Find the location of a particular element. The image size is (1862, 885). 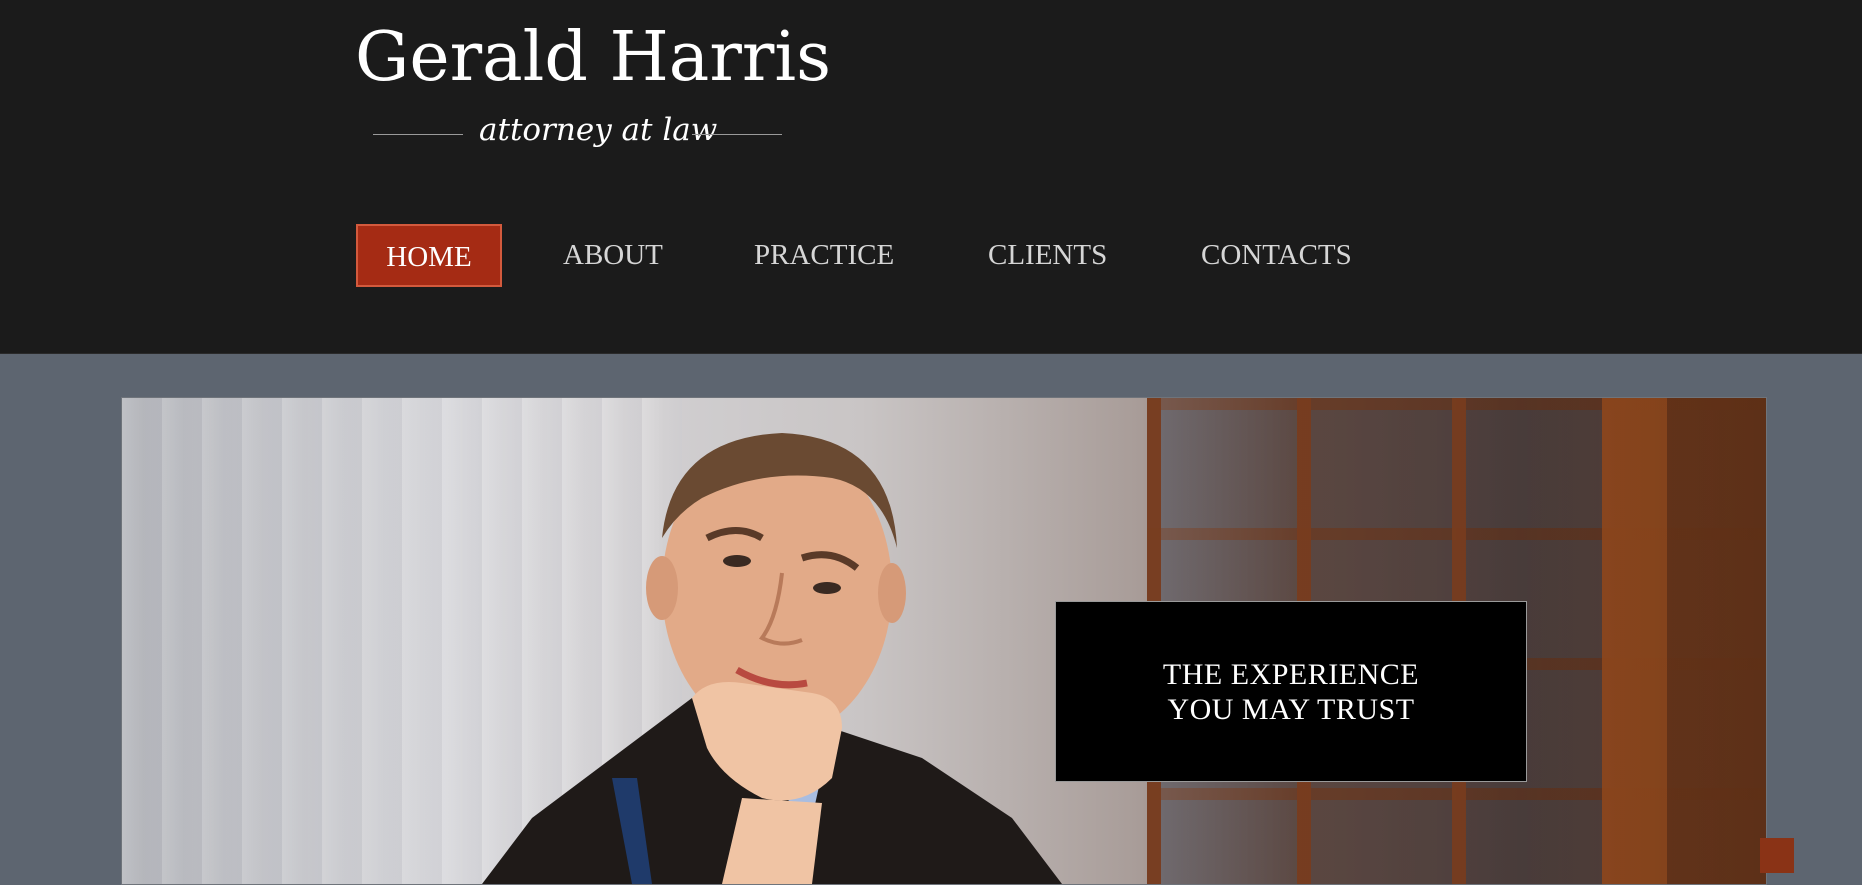

nav-item-practice: PRACTICE is located at coordinates (824, 255).